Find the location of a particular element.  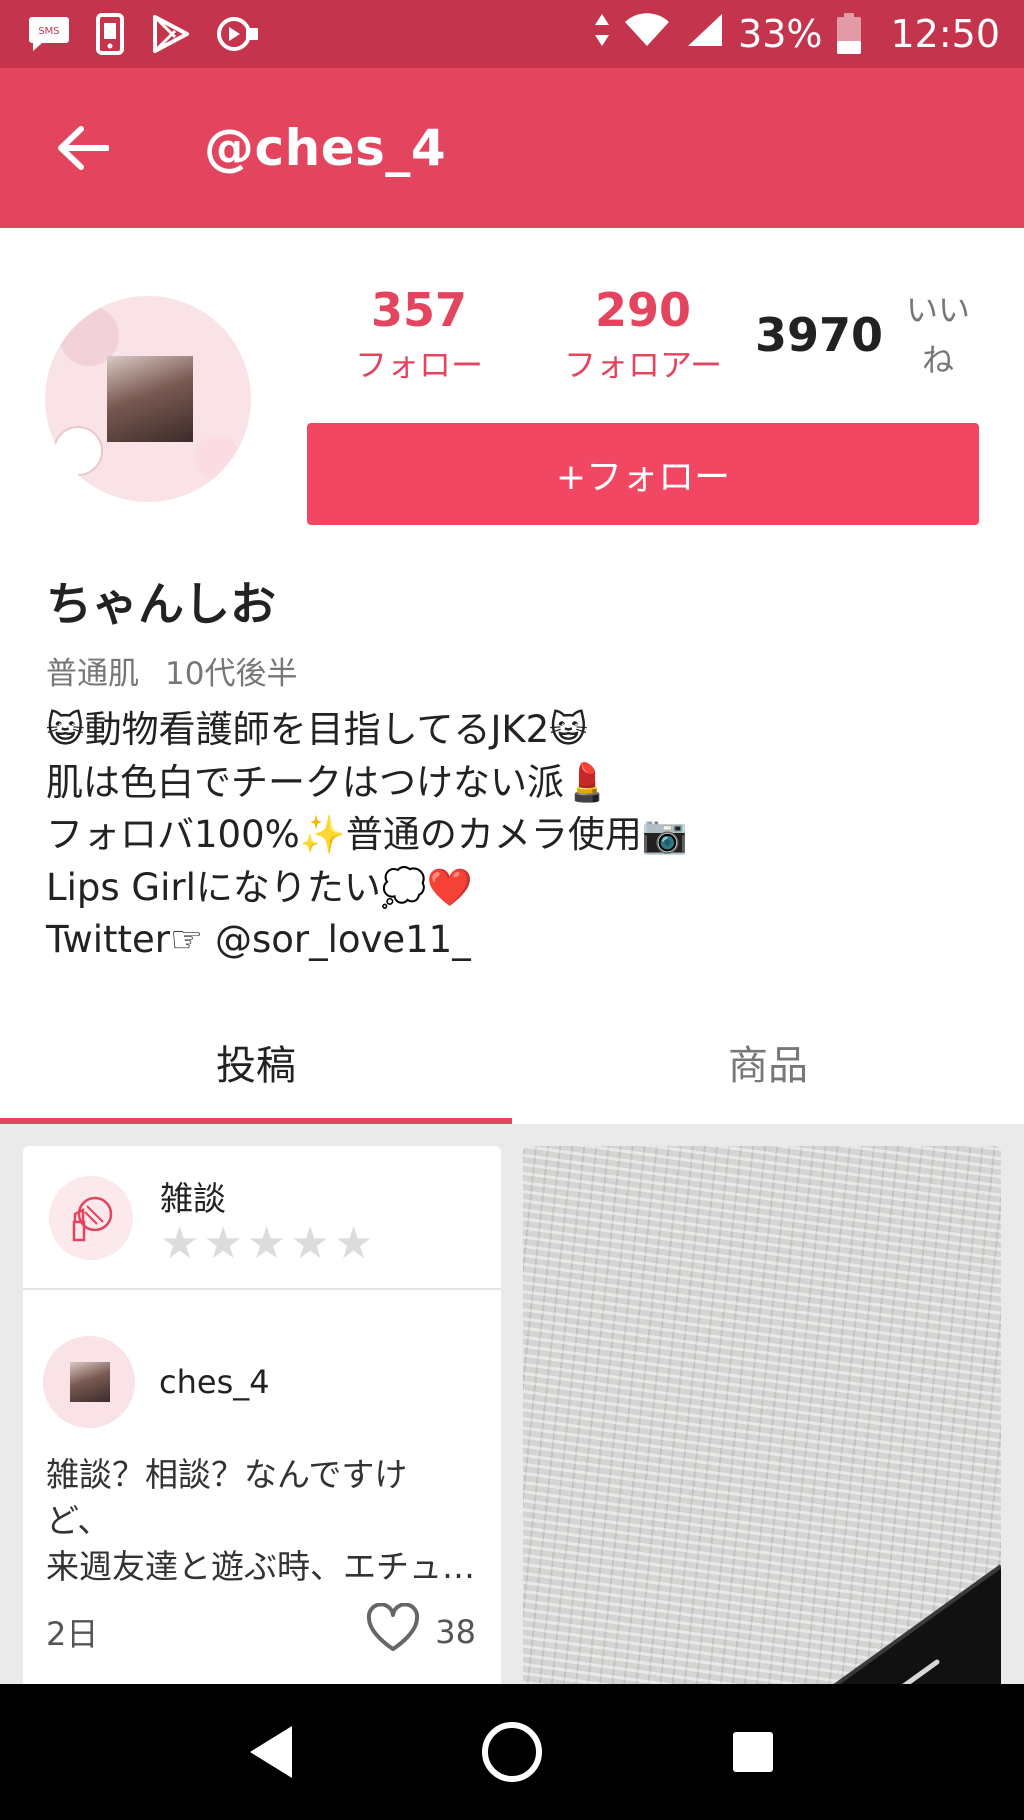

video-icon is located at coordinates (238, 34).